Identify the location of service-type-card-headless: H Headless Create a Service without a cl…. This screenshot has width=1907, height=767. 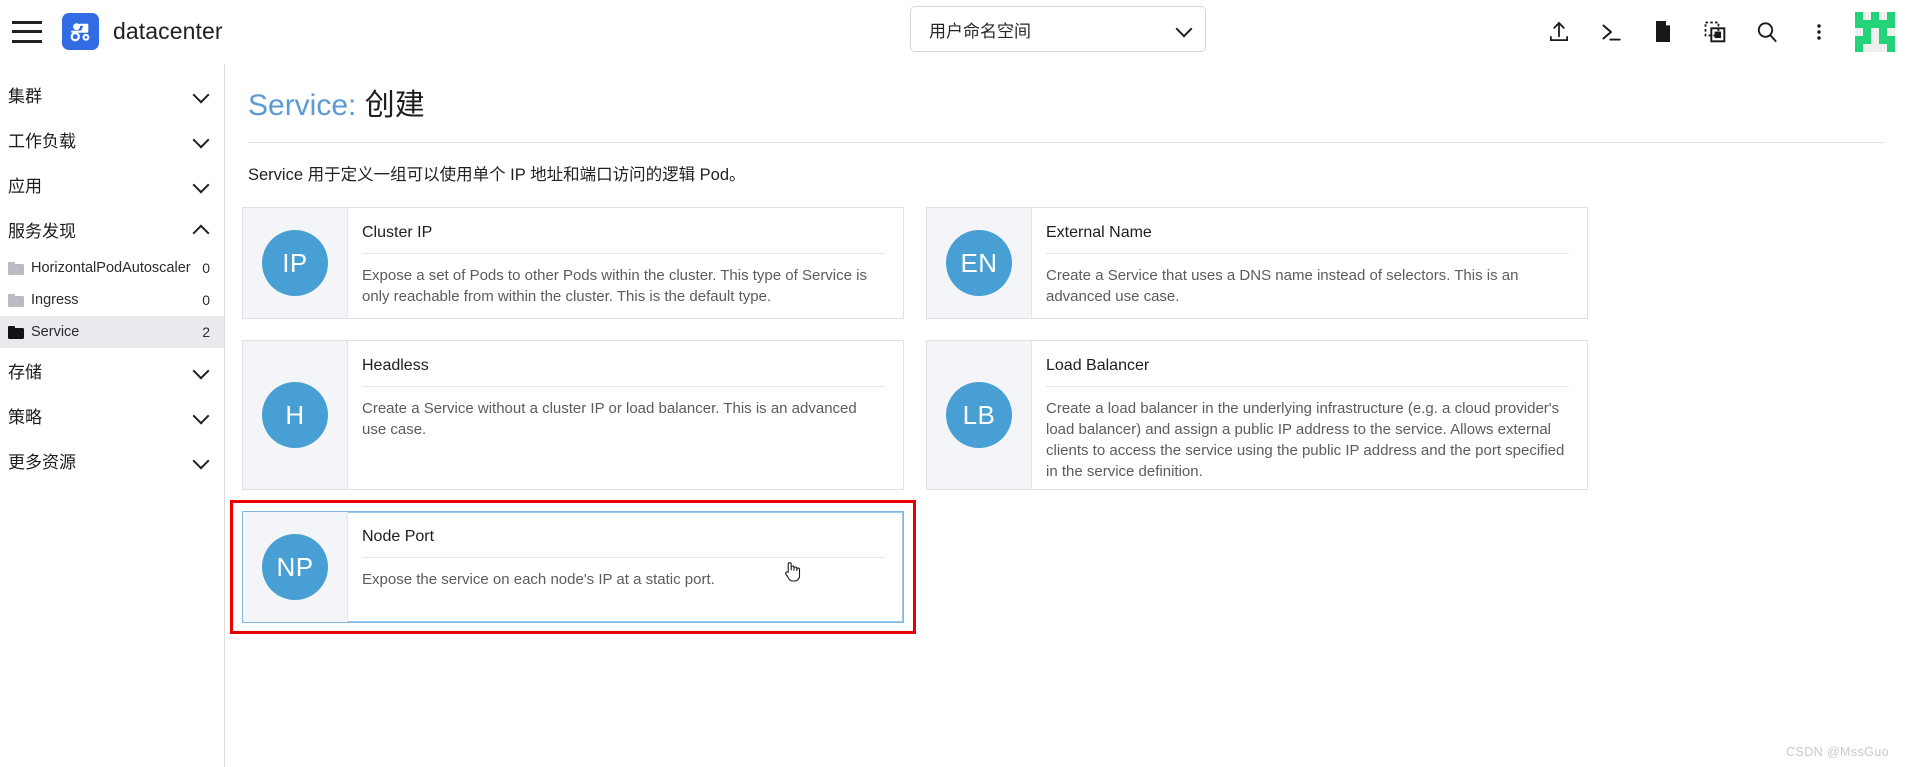
(573, 415).